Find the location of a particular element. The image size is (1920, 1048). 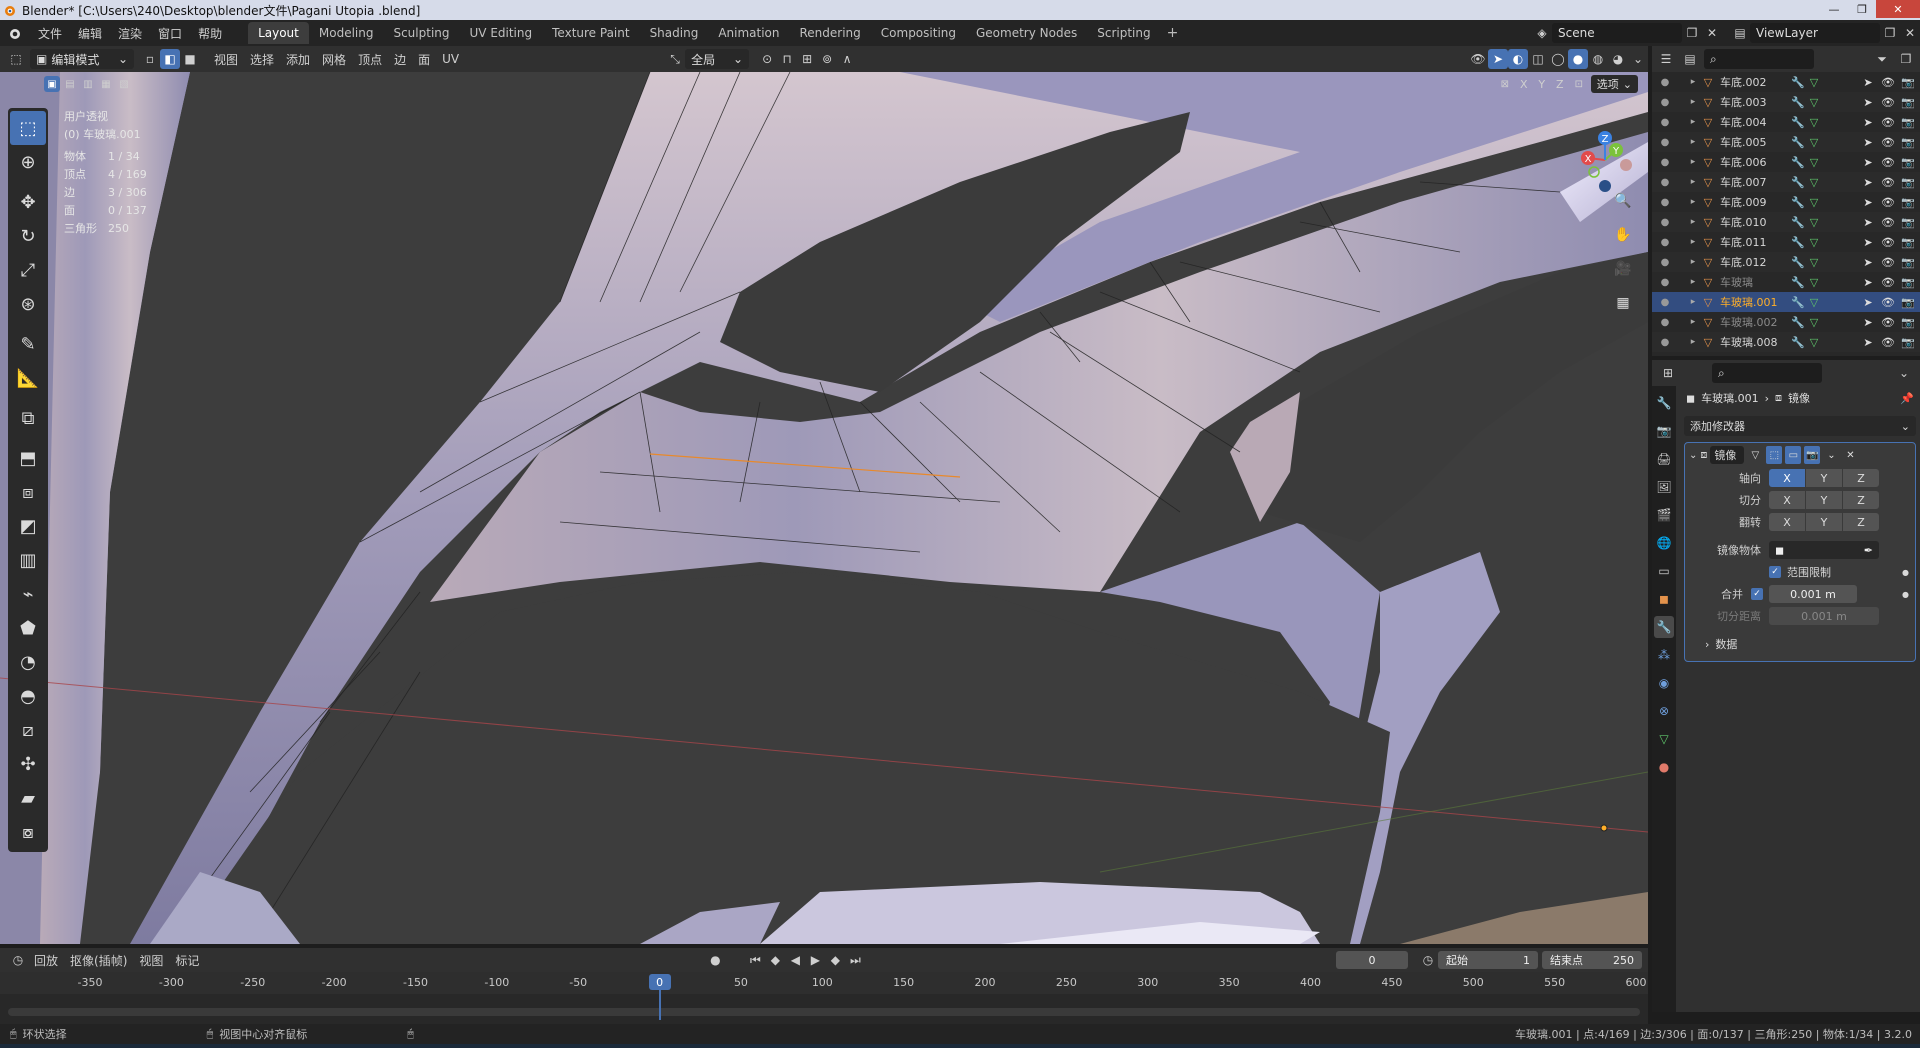

flip-z-toggle: Z is located at coordinates (1861, 522).